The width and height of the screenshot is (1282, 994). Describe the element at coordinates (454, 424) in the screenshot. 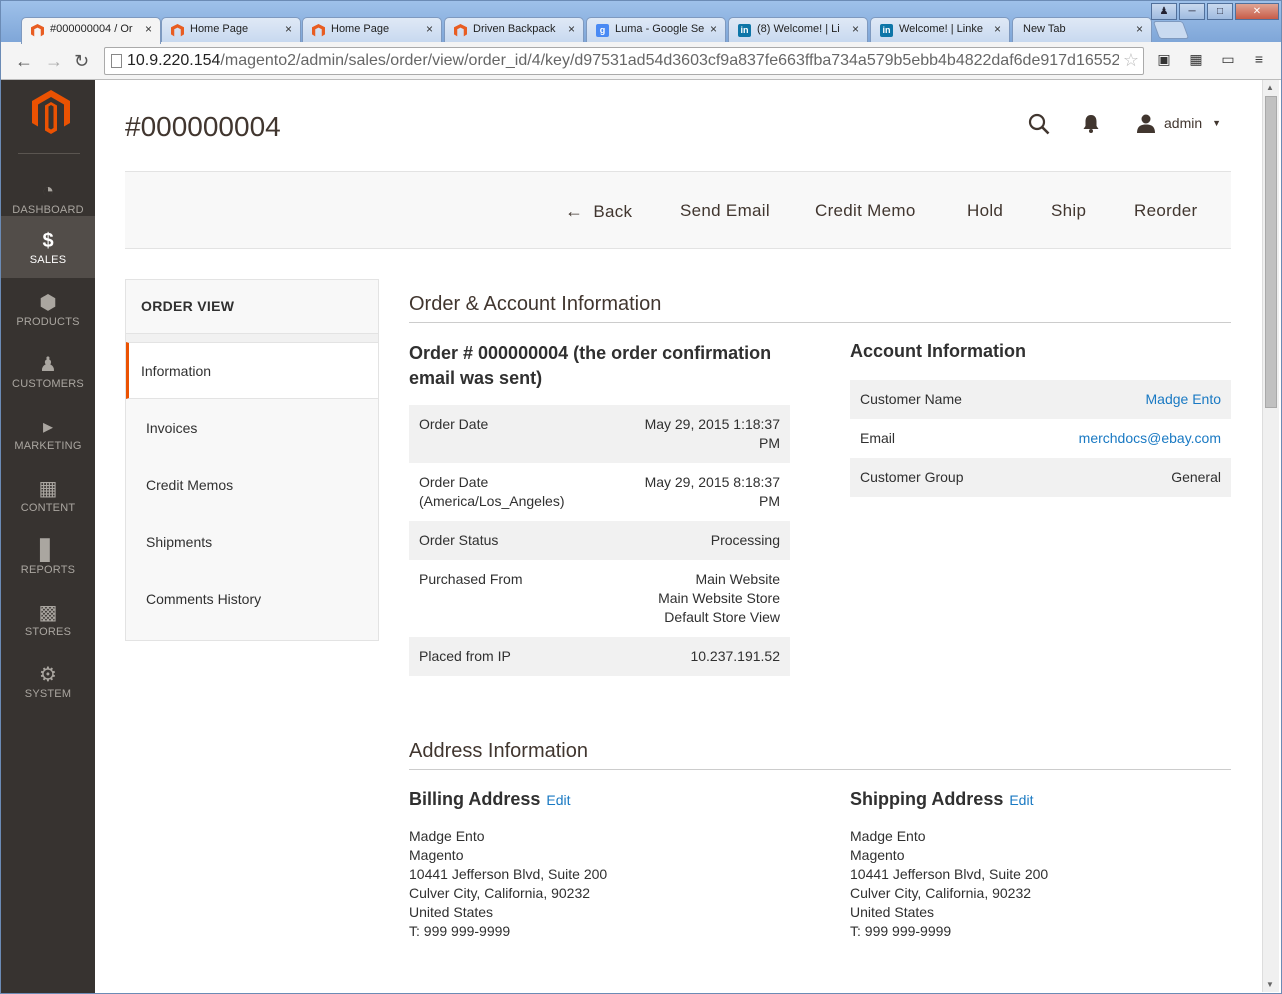

I see `row-label: Order Date` at that location.